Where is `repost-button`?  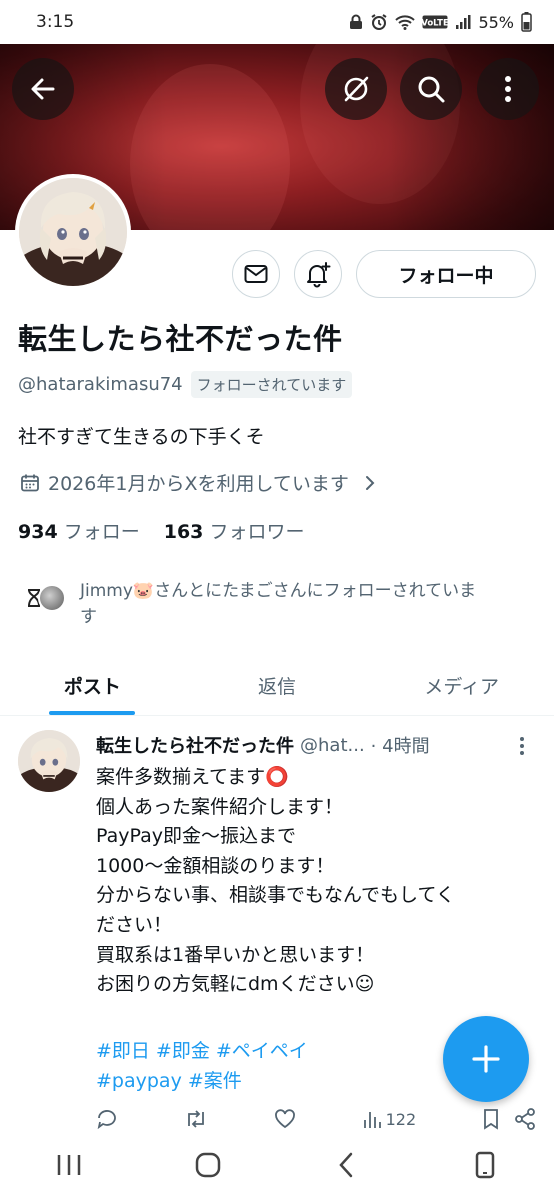
repost-button is located at coordinates (196, 1119).